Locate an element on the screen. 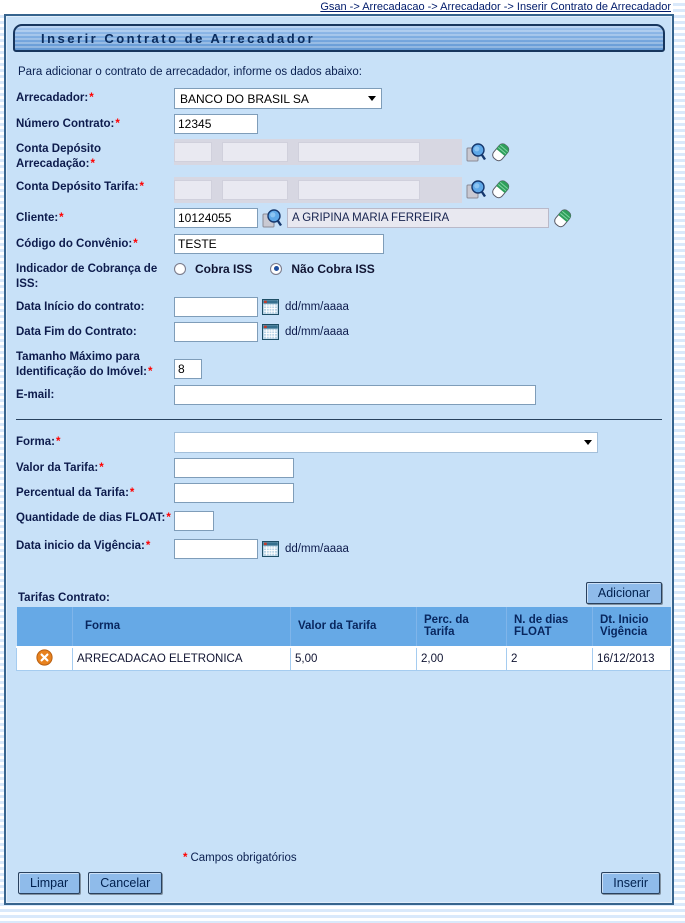 This screenshot has width=685, height=923. field-row-email: E-mail: is located at coordinates (339, 394).